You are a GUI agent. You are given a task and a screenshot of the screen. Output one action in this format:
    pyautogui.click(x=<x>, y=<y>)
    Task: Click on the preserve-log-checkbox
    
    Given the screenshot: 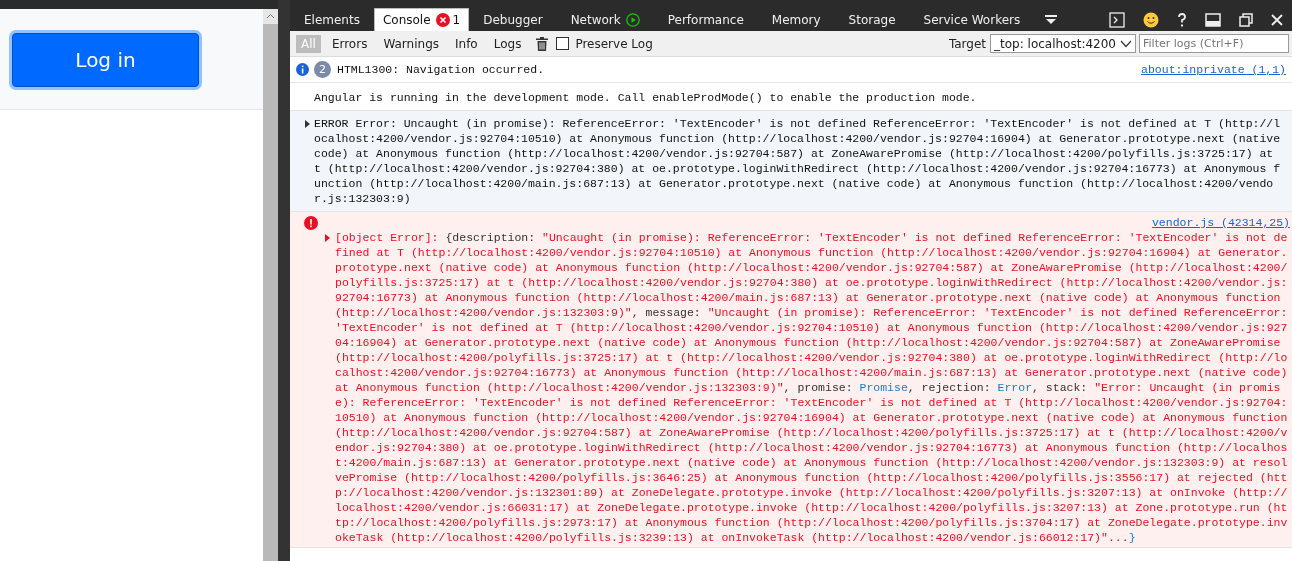 What is the action you would take?
    pyautogui.click(x=563, y=43)
    